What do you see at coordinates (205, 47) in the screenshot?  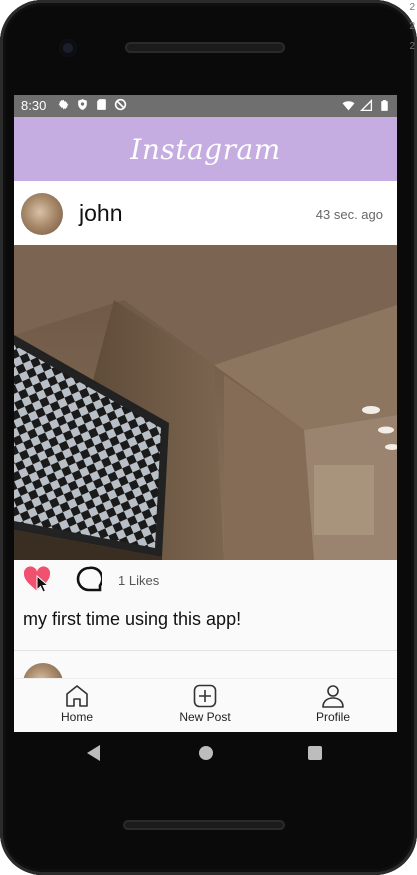 I see `earpiece-speaker` at bounding box center [205, 47].